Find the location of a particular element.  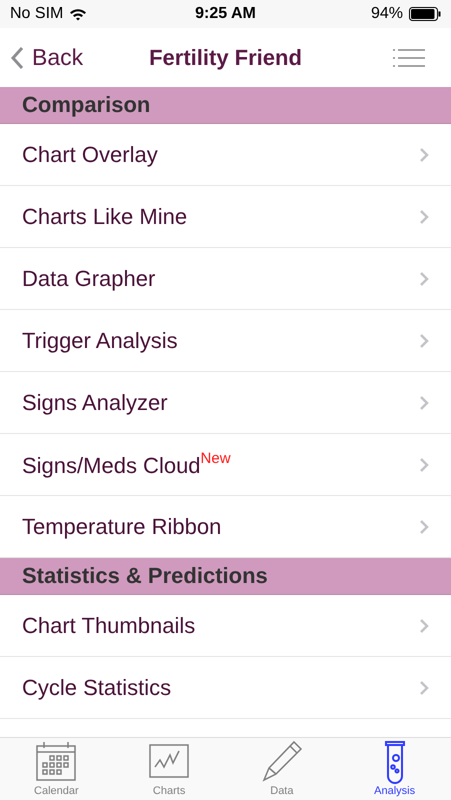

section-header: Comparison is located at coordinates (225, 105).